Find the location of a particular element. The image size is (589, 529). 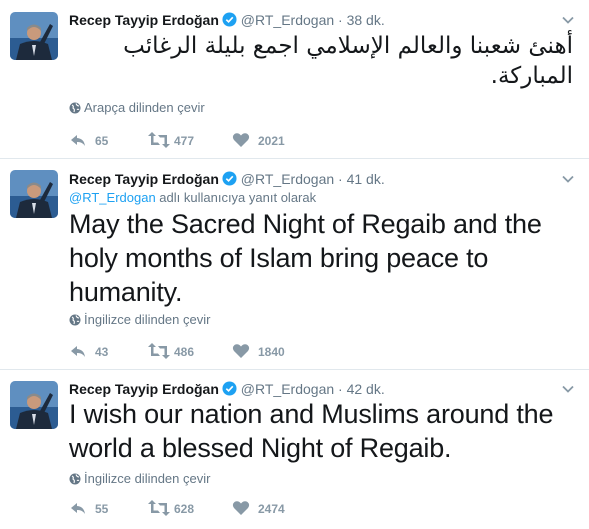

retweet-count: 477 is located at coordinates (184, 141).